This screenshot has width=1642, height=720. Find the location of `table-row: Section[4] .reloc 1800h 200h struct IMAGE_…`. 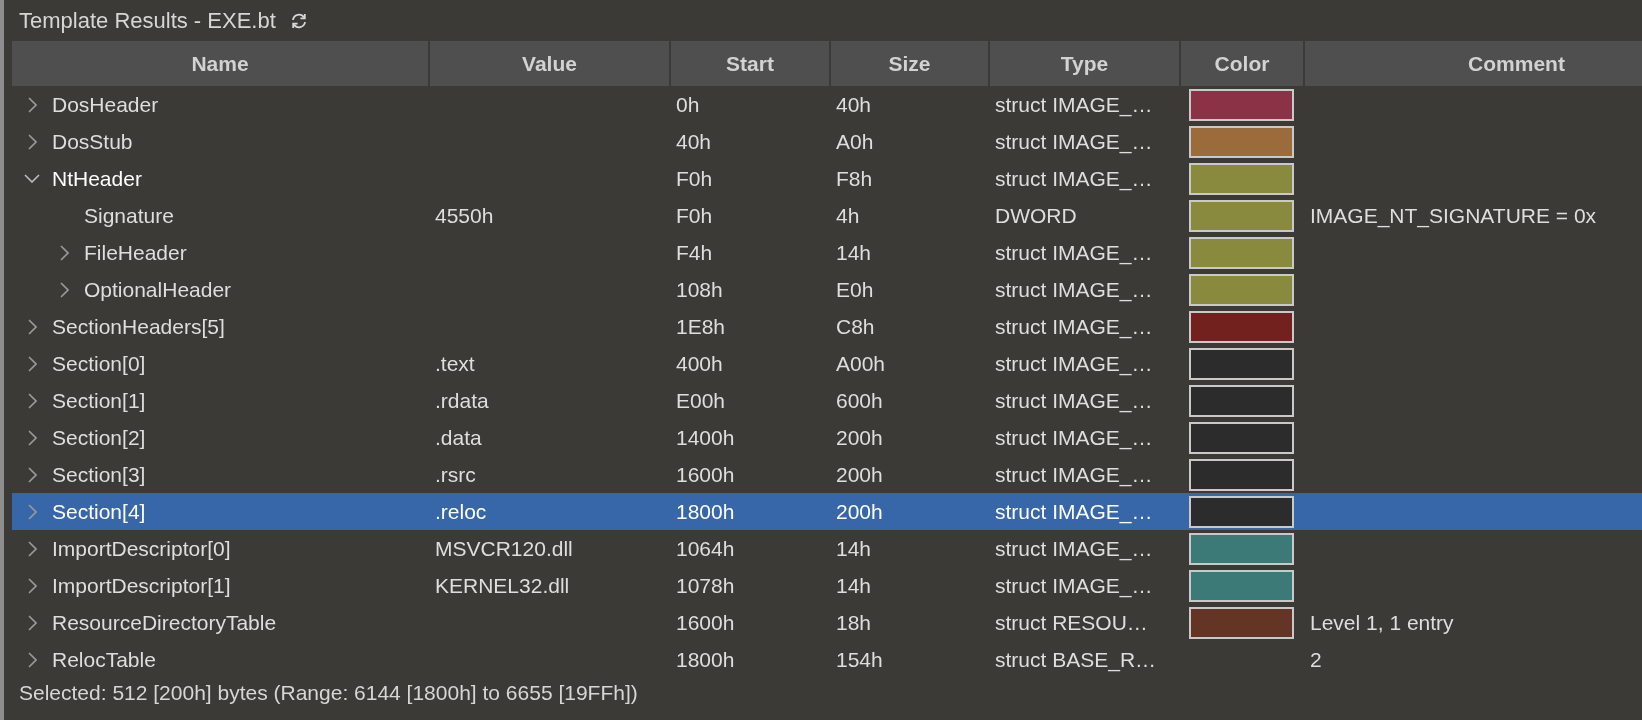

table-row: Section[4] .reloc 1800h 200h struct IMAGE_… is located at coordinates (827, 511).